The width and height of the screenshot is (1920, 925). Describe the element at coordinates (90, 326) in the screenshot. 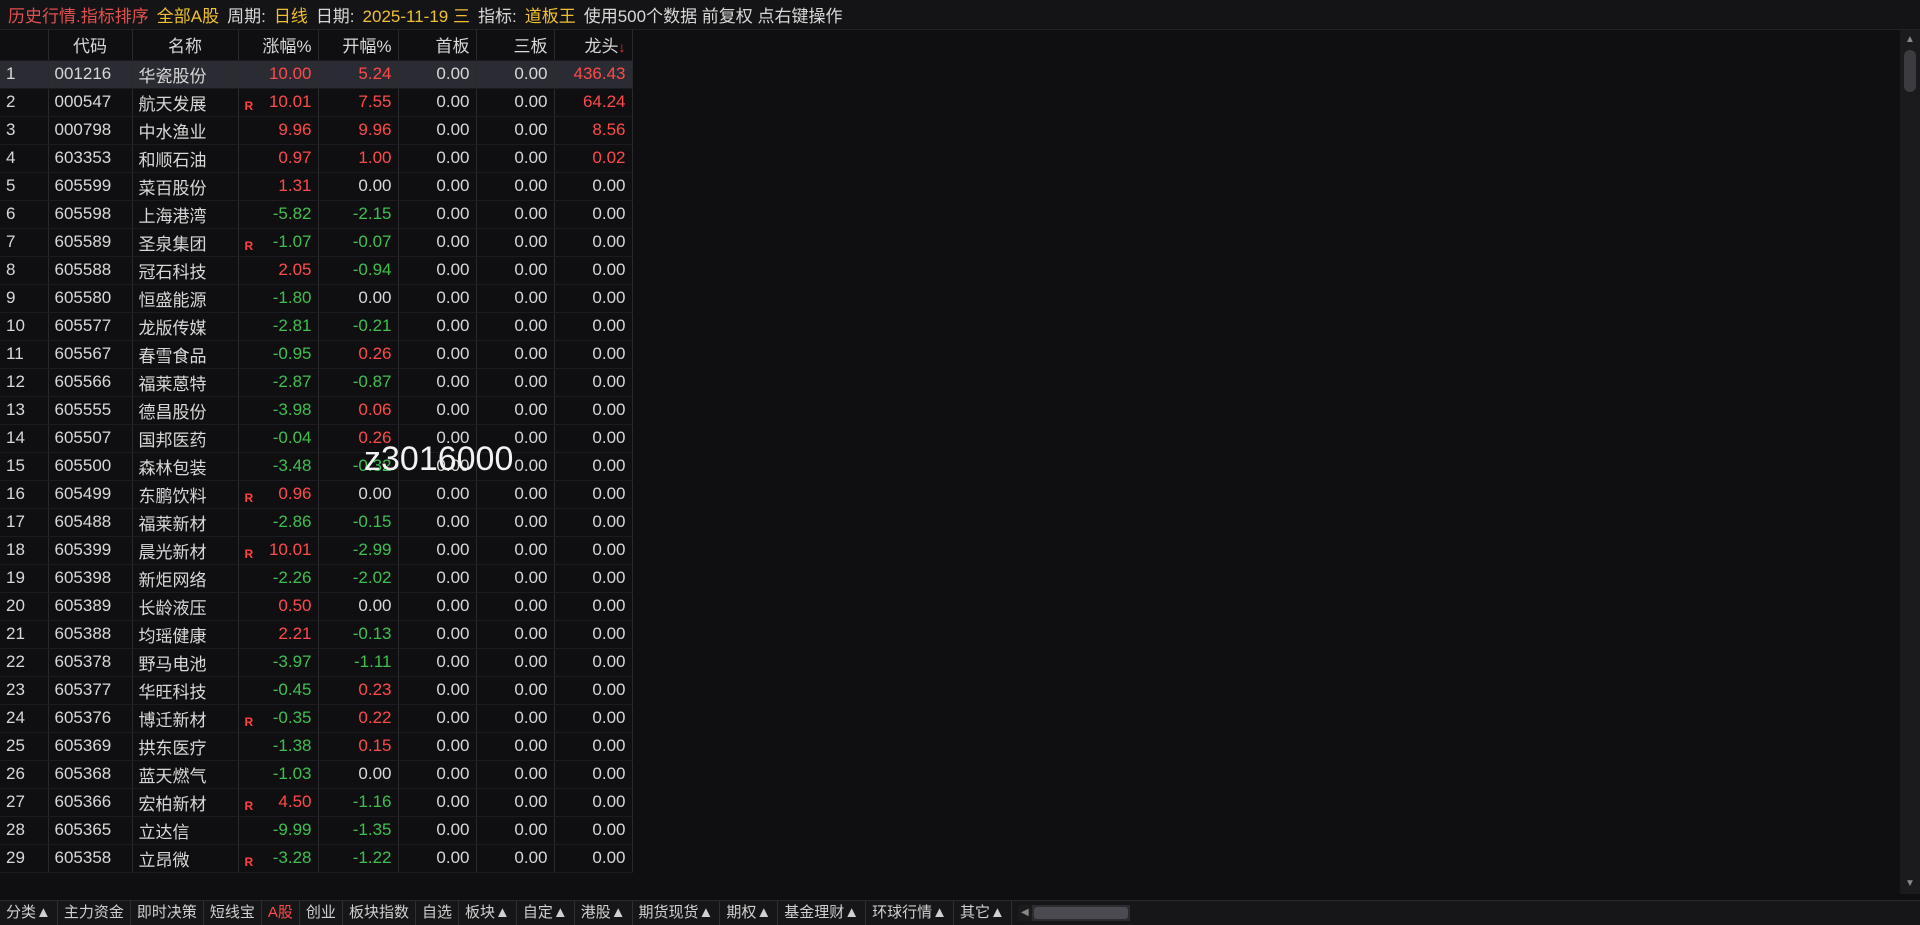

I see `stock-code: 605577` at that location.